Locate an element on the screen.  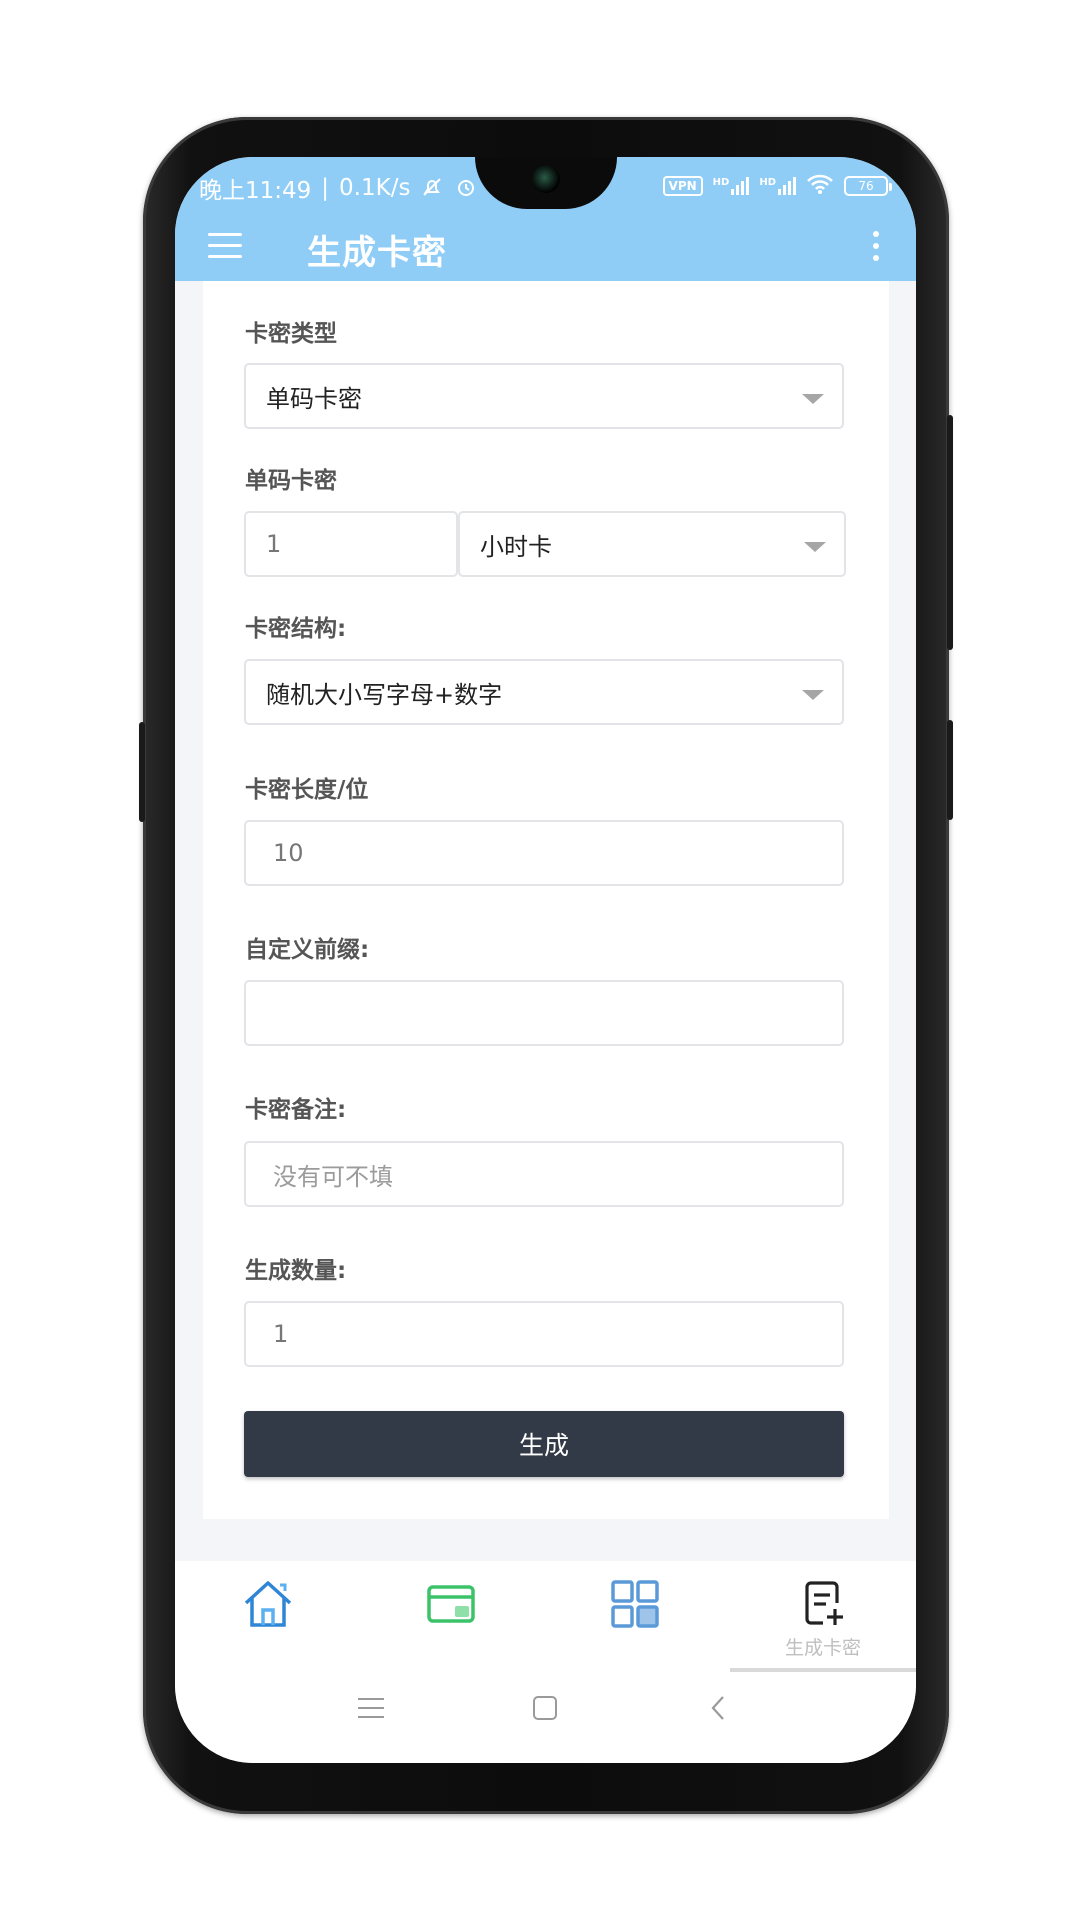
back-icon is located at coordinates (718, 1708).